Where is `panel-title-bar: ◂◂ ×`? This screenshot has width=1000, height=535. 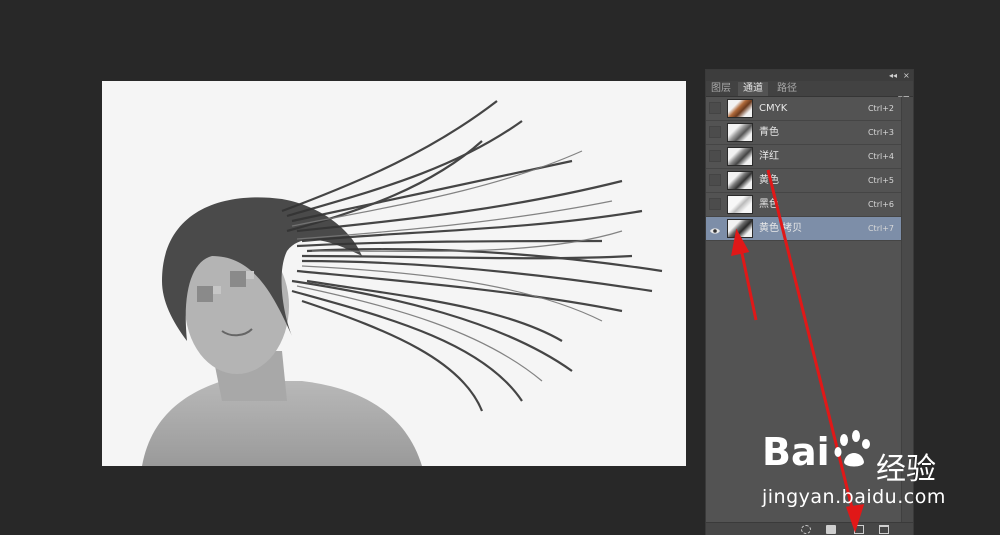
panel-title-bar: ◂◂ × is located at coordinates (809, 75).